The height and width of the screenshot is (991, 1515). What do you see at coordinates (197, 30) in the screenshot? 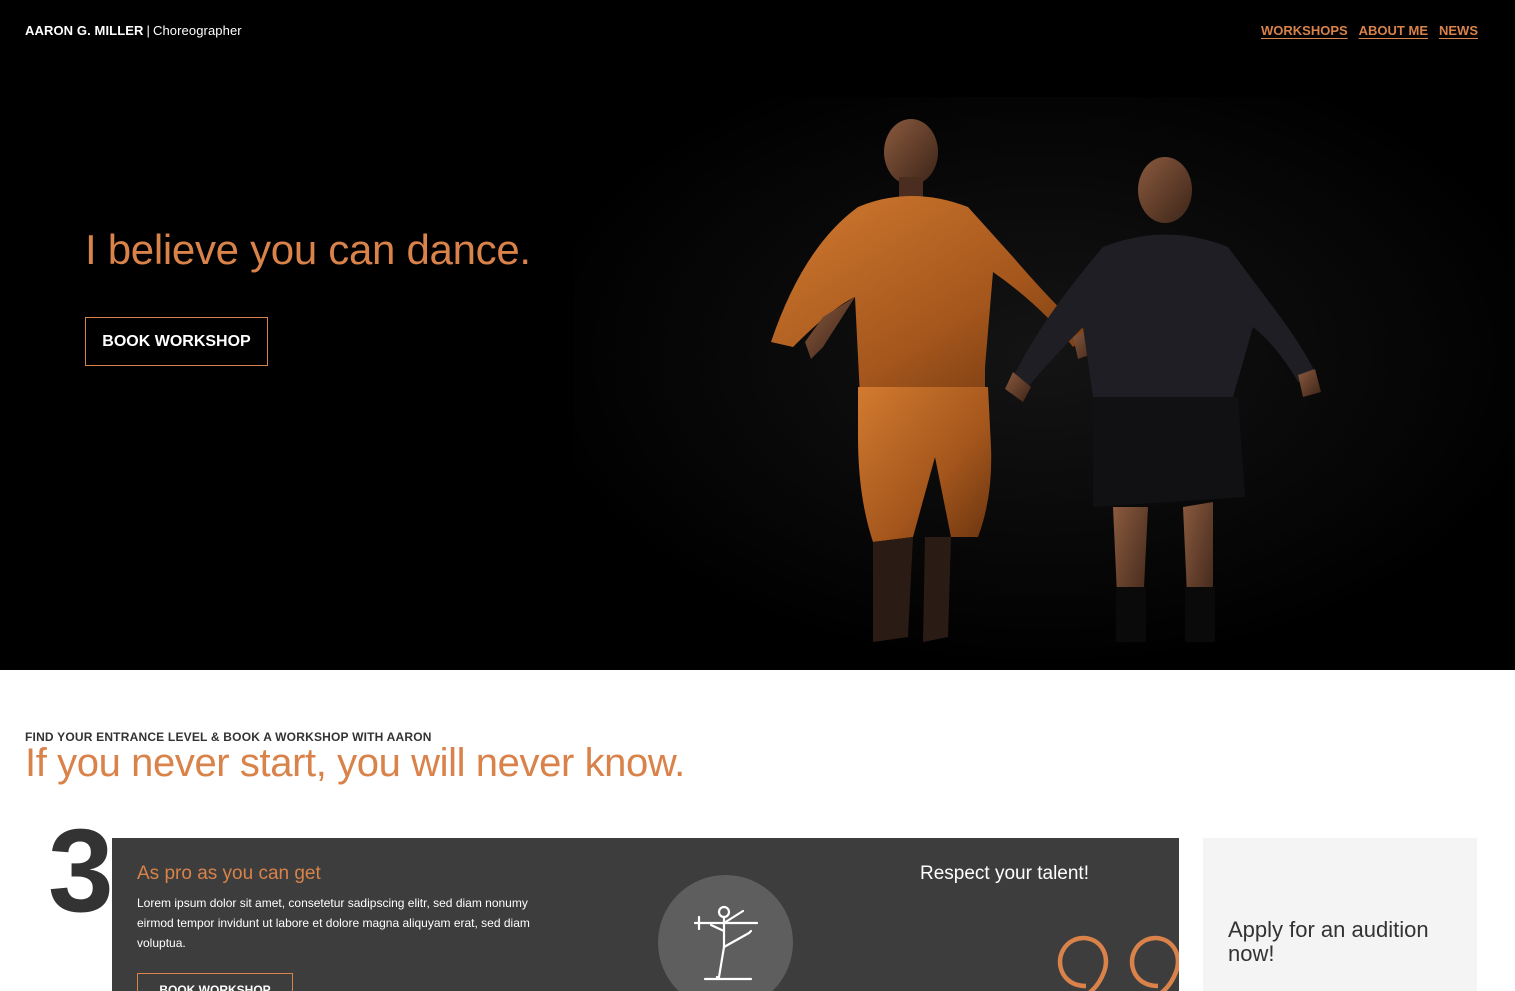
I see `brand-role: Choreographer` at bounding box center [197, 30].